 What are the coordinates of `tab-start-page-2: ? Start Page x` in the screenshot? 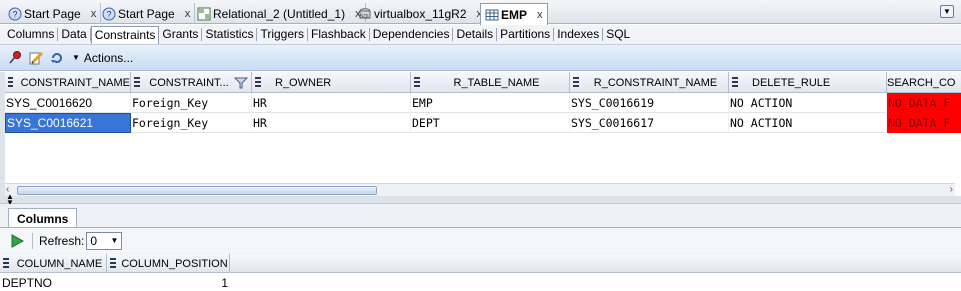 It's located at (147, 13).